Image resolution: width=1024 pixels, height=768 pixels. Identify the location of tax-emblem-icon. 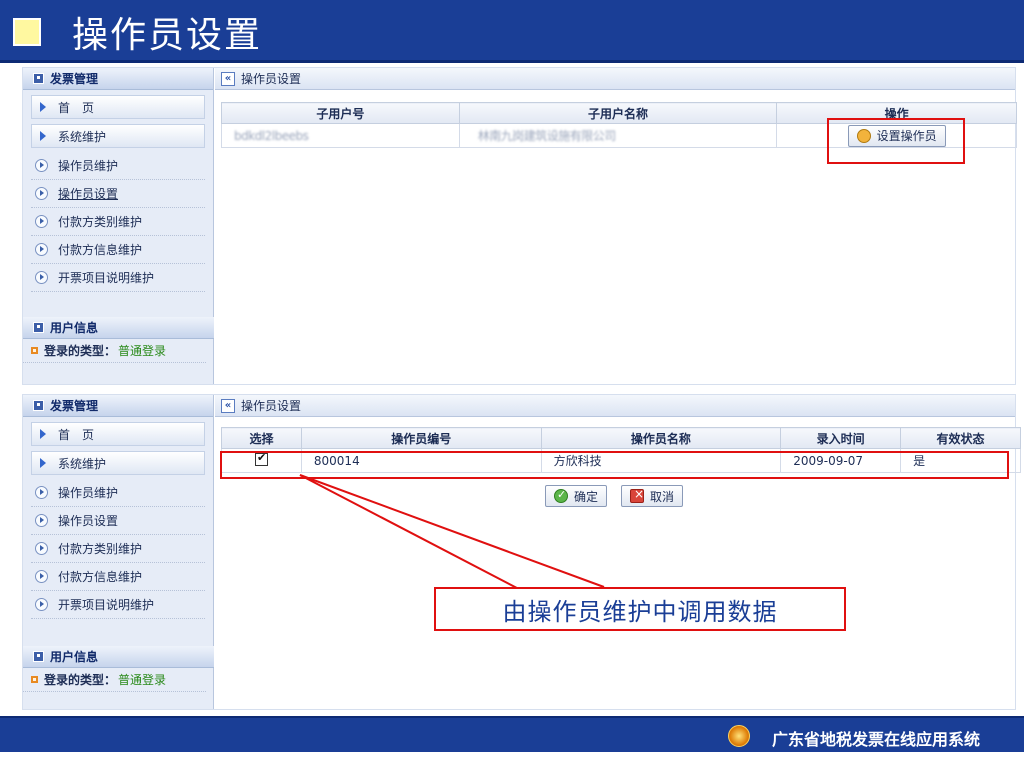
(739, 736).